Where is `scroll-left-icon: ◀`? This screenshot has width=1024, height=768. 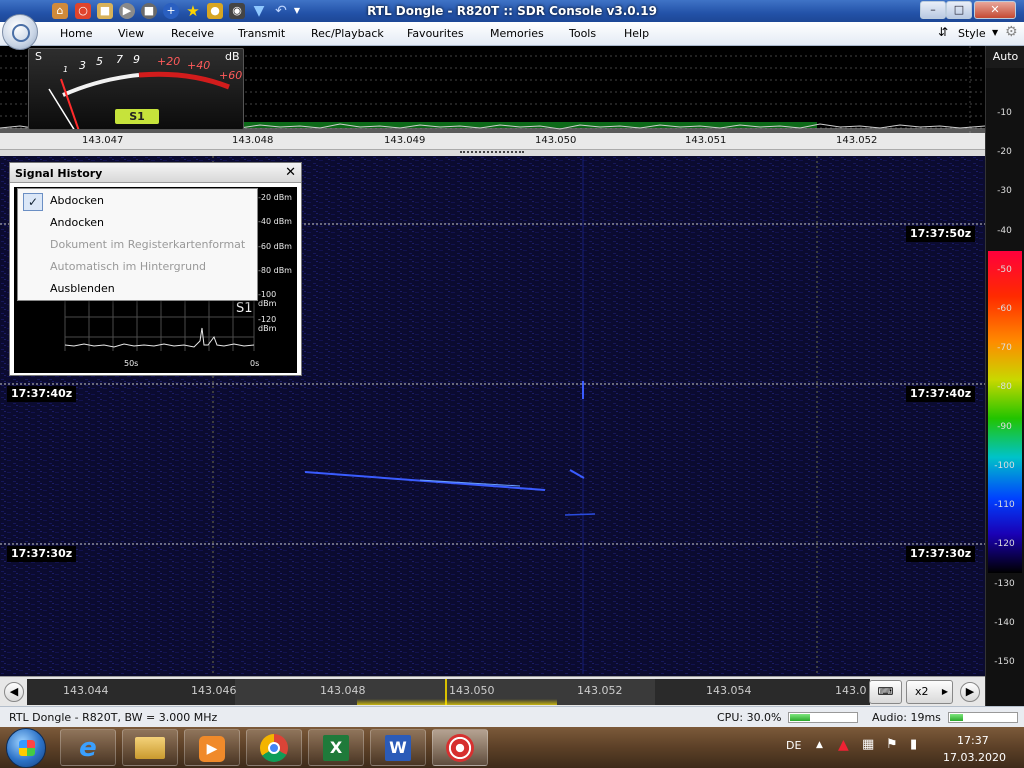 scroll-left-icon: ◀ is located at coordinates (14, 692).